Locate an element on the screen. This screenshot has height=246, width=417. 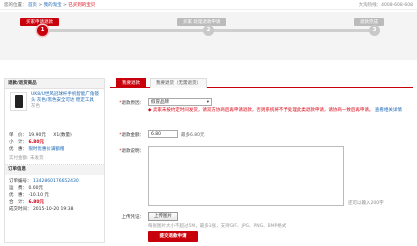
deal-time-row: 成交时间： 2015-10-20 19:38 is located at coordinates (41, 210).